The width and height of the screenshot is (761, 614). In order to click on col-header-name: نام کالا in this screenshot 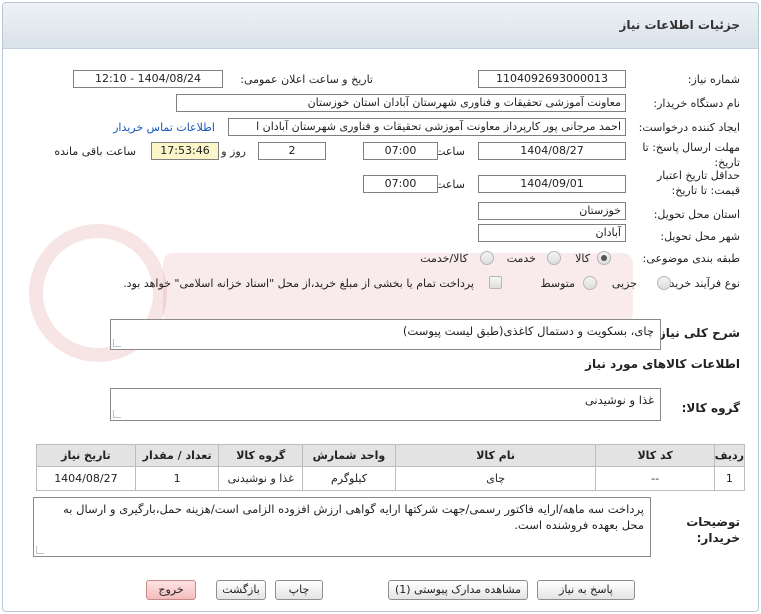, I will do `click(495, 455)`.